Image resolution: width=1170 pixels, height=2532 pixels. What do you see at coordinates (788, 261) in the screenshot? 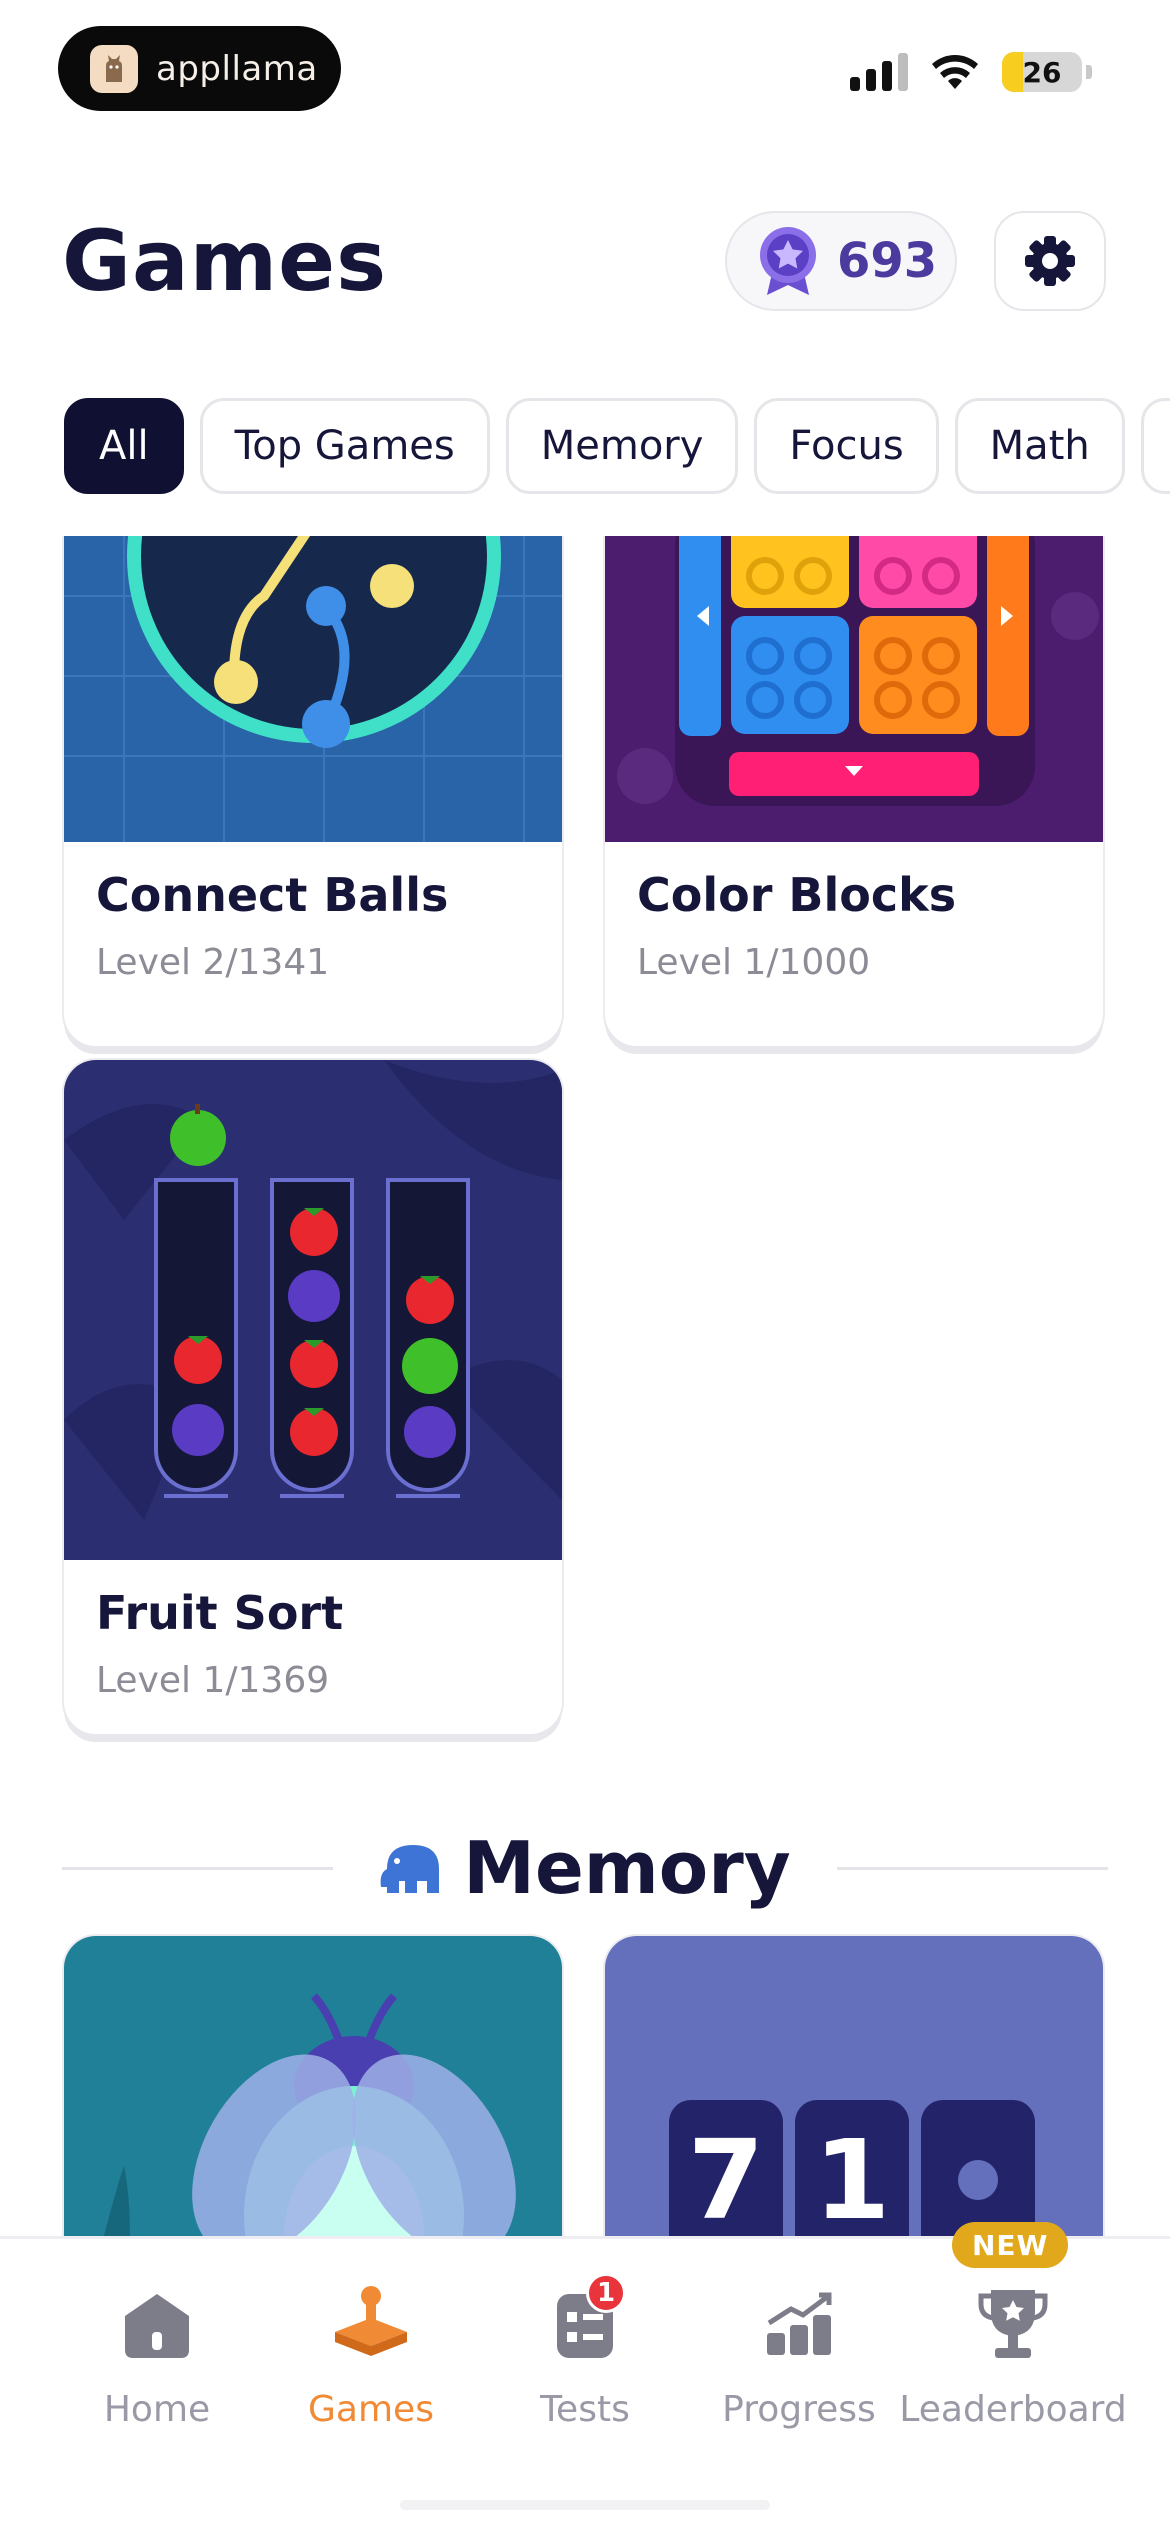
I see `star-medal-icon` at bounding box center [788, 261].